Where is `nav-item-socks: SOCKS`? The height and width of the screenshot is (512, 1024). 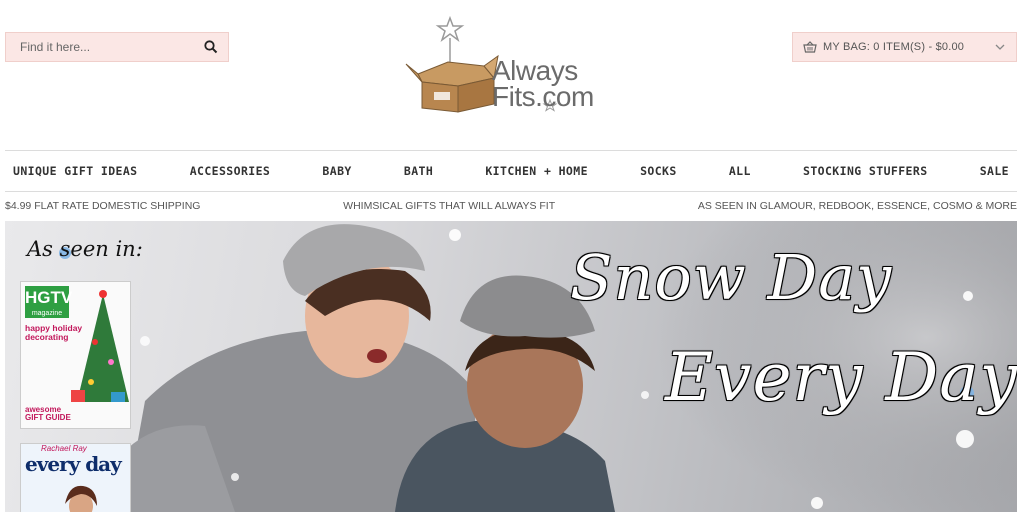 nav-item-socks: SOCKS is located at coordinates (658, 171).